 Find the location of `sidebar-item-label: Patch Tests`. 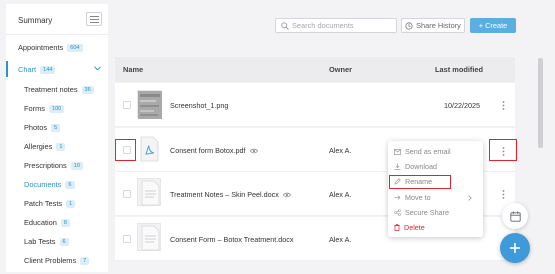

sidebar-item-label: Patch Tests is located at coordinates (43, 203).